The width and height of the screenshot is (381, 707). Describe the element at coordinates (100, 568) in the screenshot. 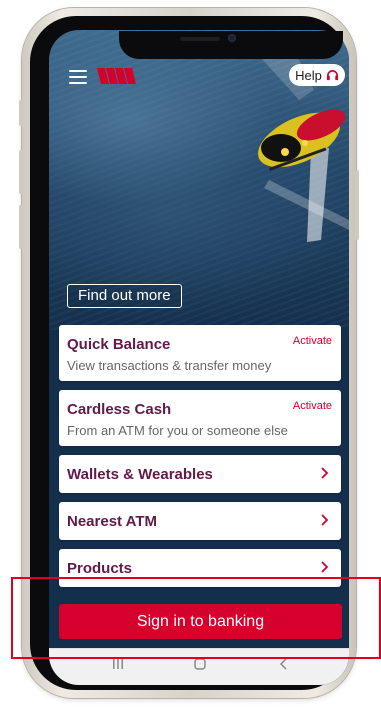

I see `products-title: Products` at that location.